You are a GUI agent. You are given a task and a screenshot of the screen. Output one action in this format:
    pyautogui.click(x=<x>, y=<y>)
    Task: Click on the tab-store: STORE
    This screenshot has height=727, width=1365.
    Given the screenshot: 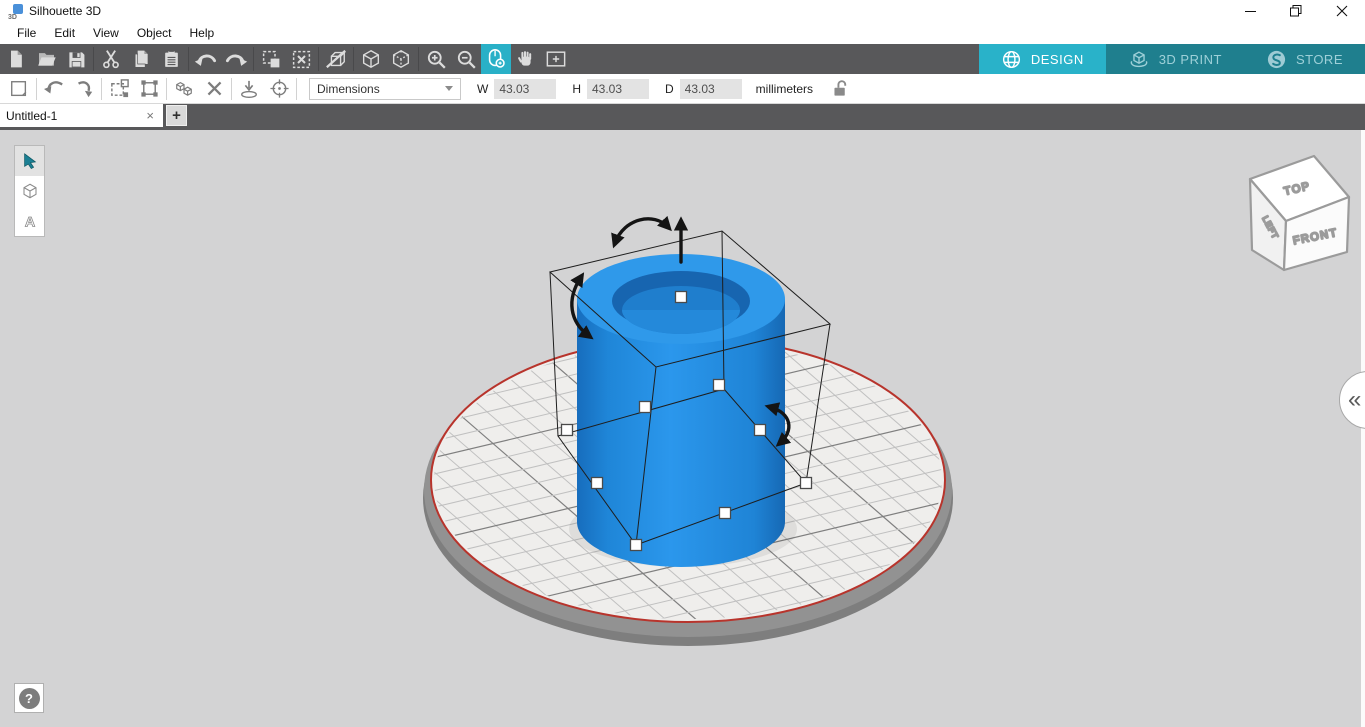 What is the action you would take?
    pyautogui.click(x=1304, y=59)
    